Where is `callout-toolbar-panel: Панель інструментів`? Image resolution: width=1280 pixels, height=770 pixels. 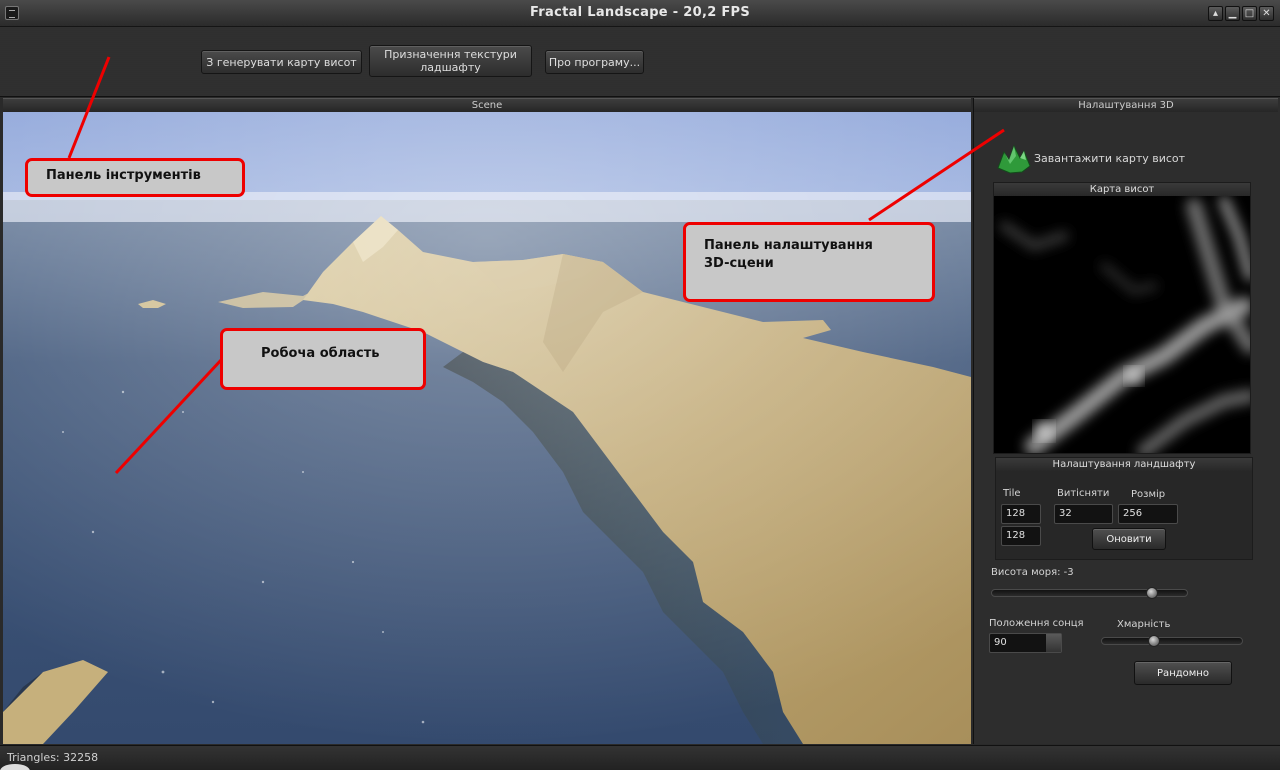
callout-toolbar-panel: Панель інструментів is located at coordinates (135, 177).